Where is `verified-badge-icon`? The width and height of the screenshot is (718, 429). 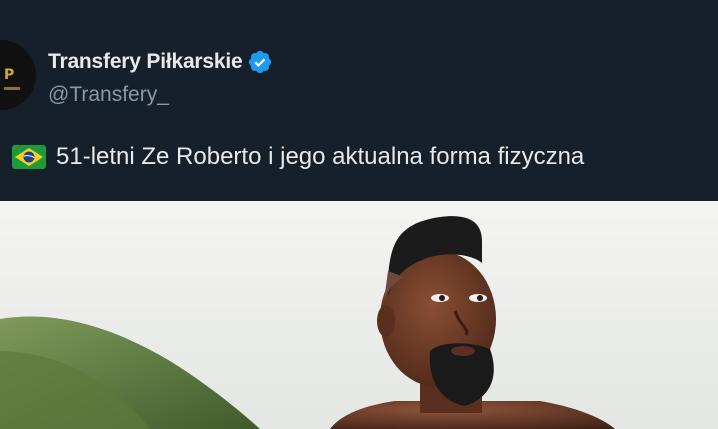
verified-badge-icon is located at coordinates (260, 62).